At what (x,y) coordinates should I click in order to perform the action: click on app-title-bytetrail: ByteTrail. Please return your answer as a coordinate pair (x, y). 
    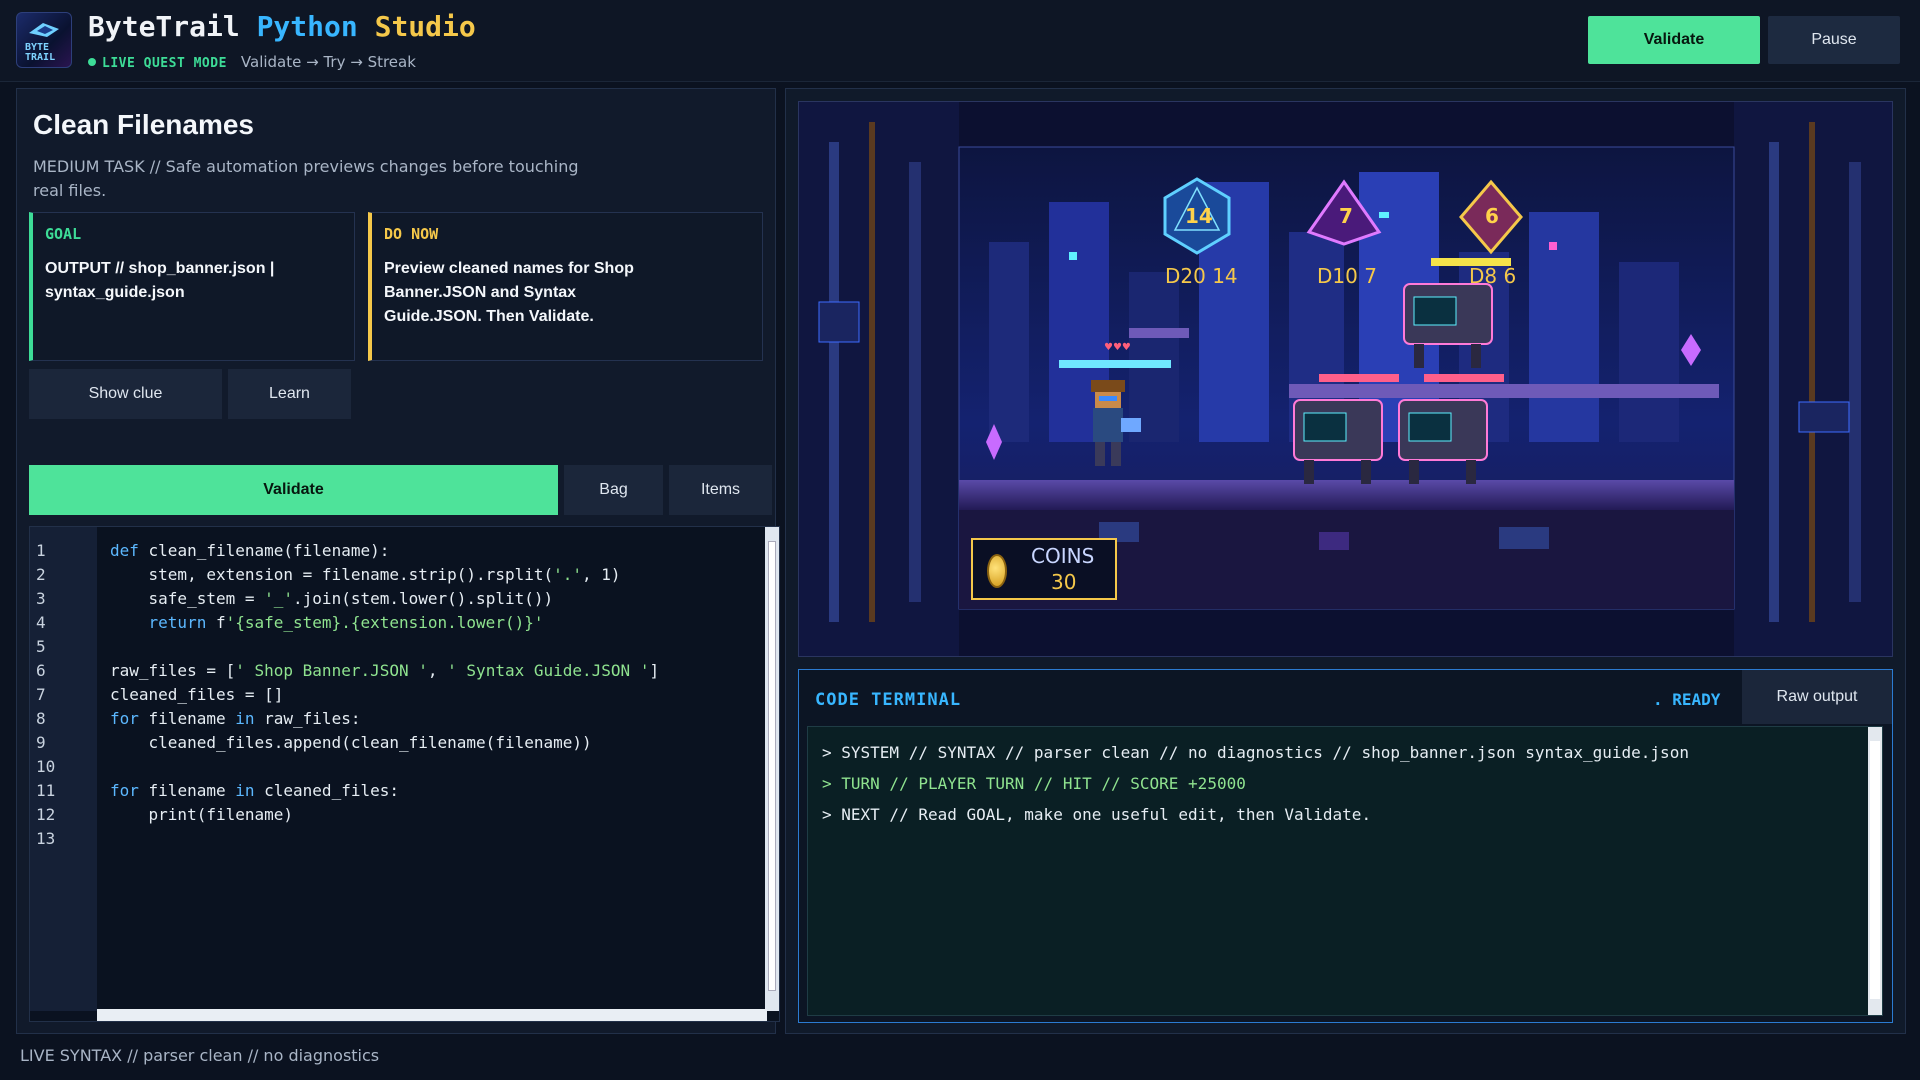
    Looking at the image, I should click on (164, 26).